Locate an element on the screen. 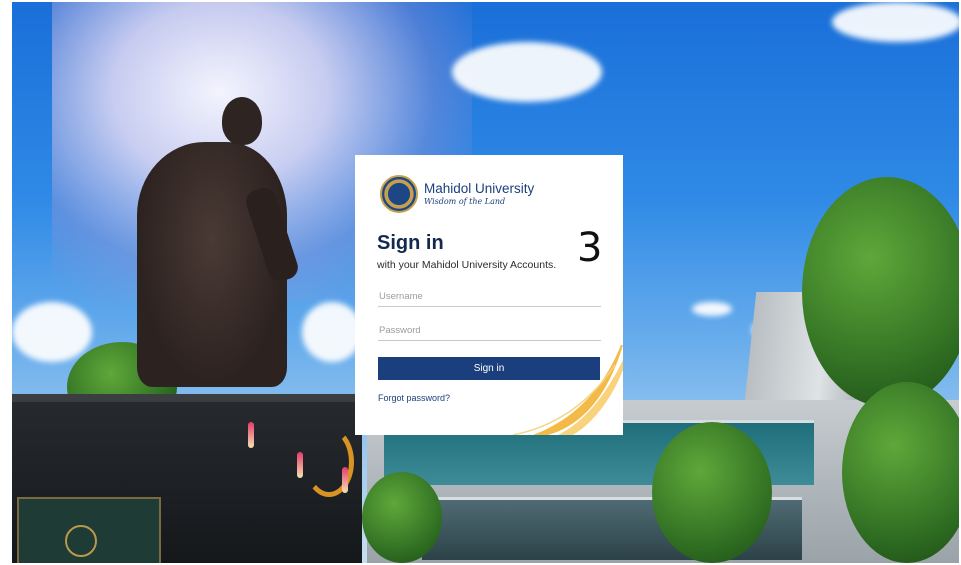  statue is located at coordinates (212, 264).